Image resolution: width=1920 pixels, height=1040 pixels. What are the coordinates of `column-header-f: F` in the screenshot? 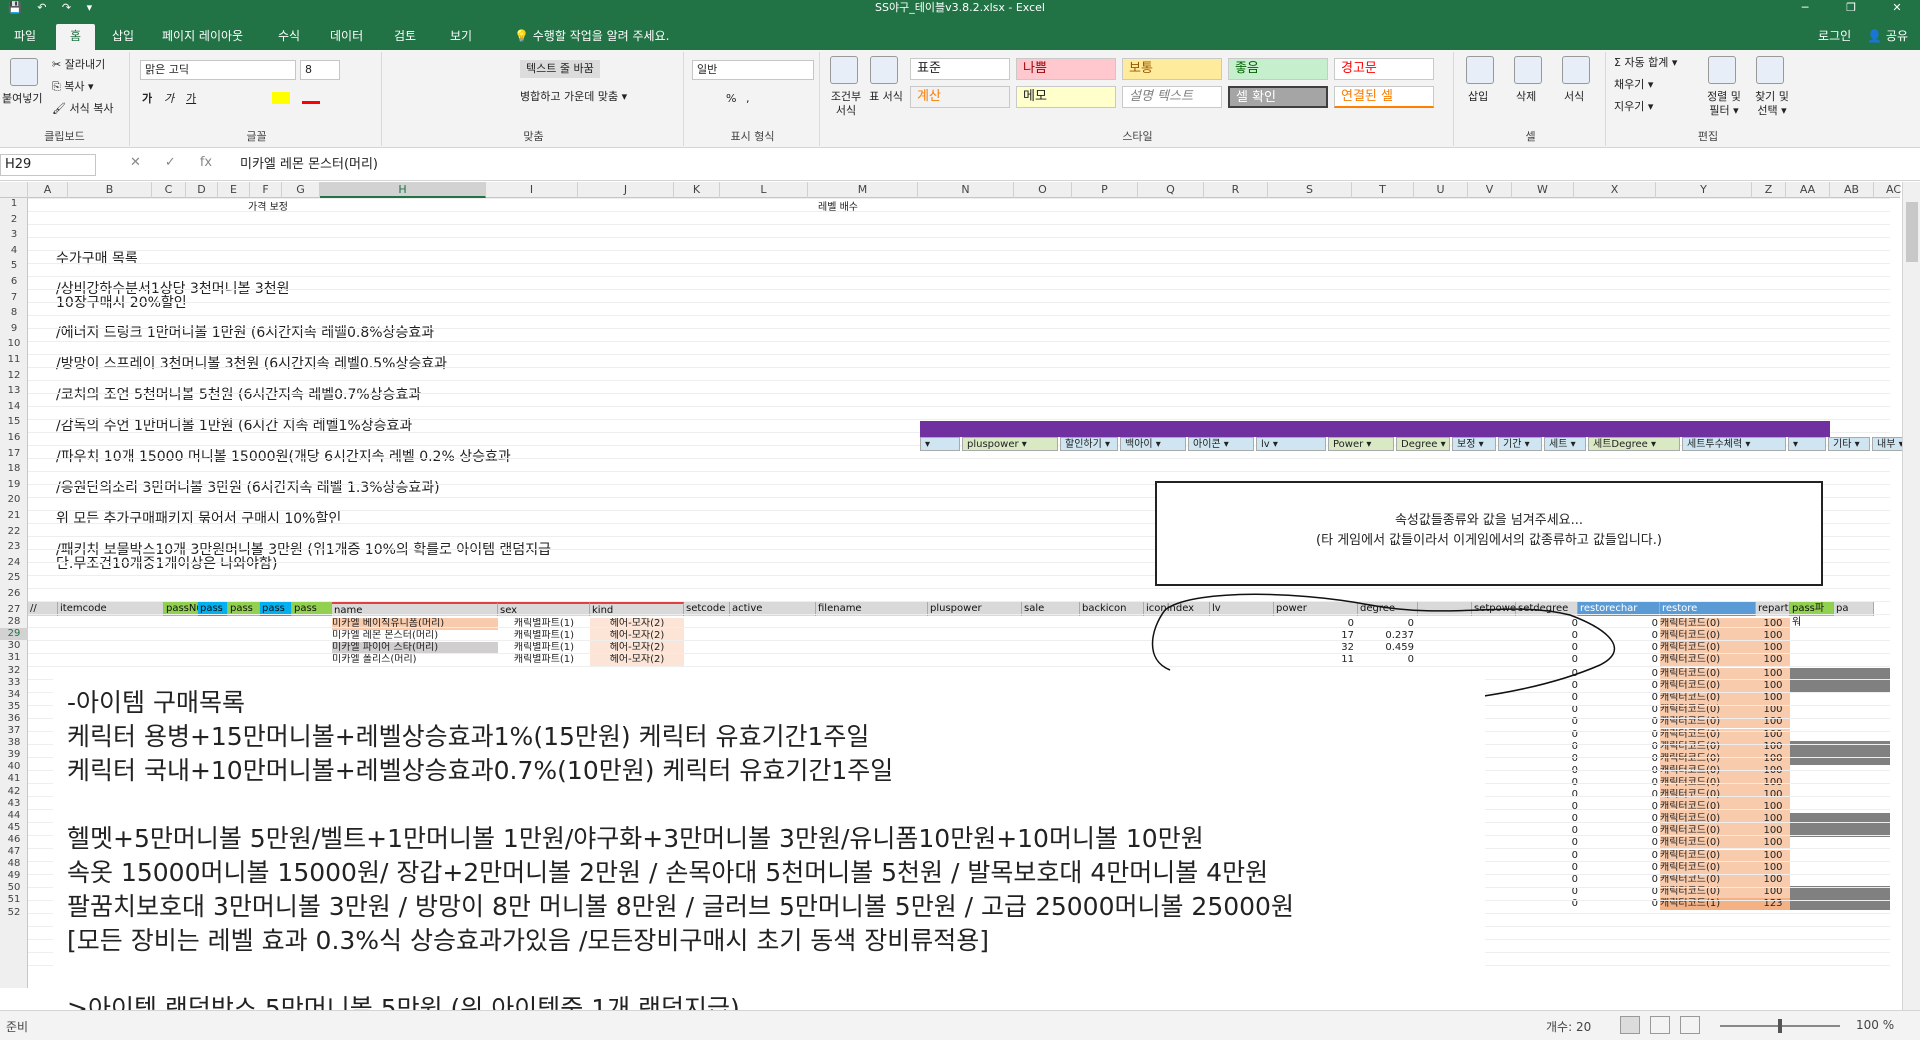 It's located at (266, 190).